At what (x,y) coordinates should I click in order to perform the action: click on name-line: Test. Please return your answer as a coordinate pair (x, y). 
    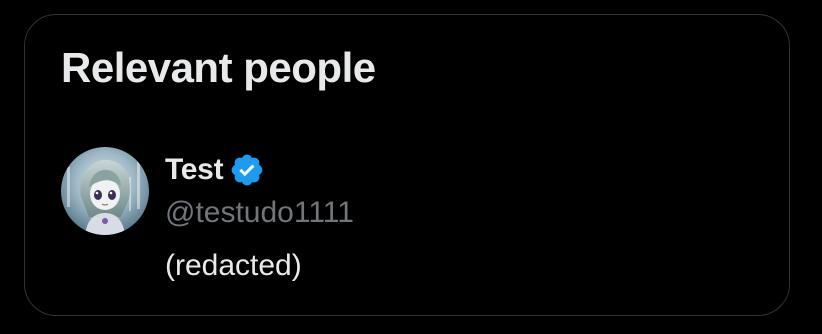
    Looking at the image, I should click on (215, 170).